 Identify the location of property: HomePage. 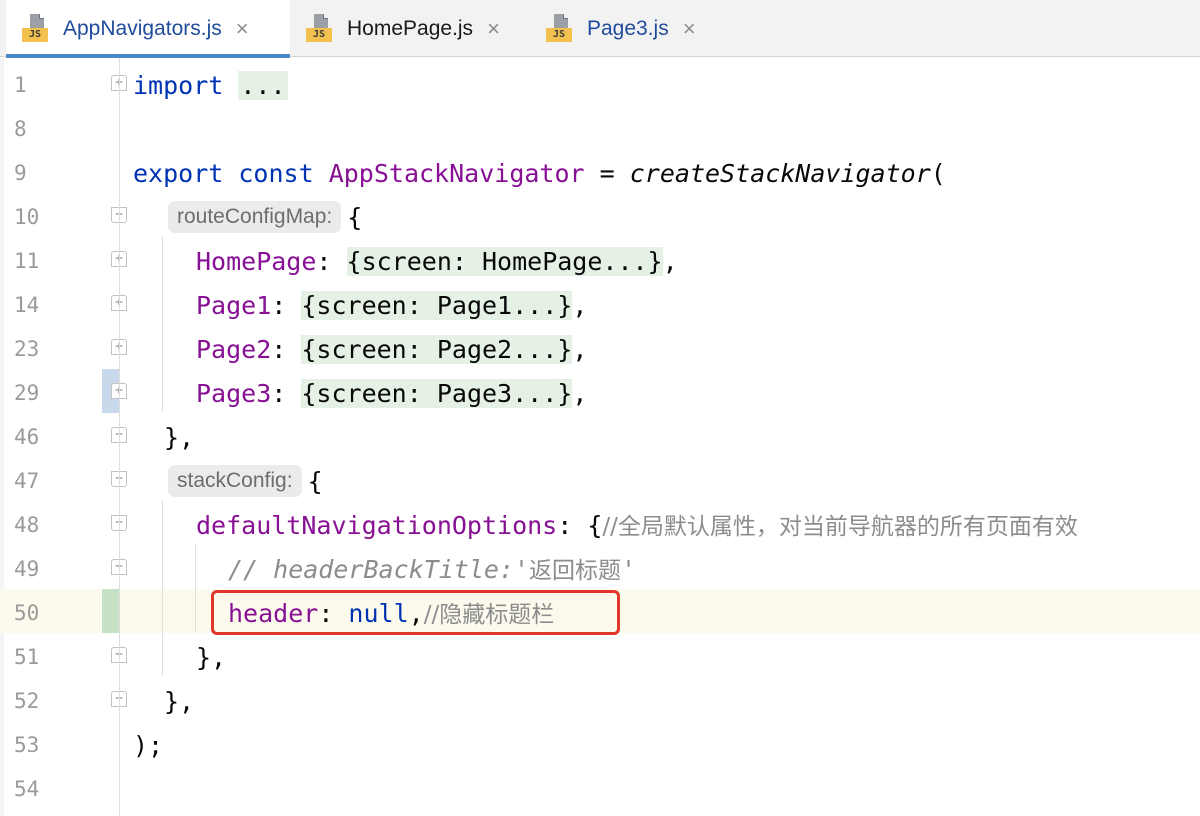
(256, 261).